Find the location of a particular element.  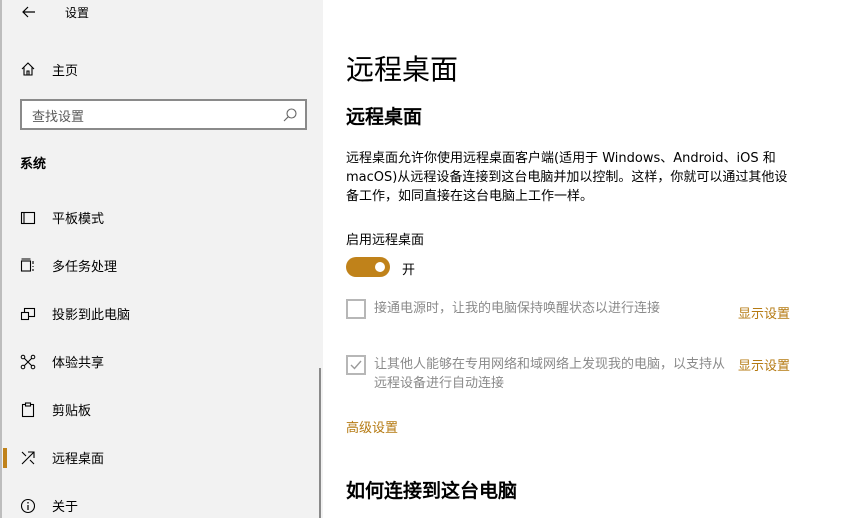

sidebar-item-label: 投影到此电脑 is located at coordinates (91, 315).